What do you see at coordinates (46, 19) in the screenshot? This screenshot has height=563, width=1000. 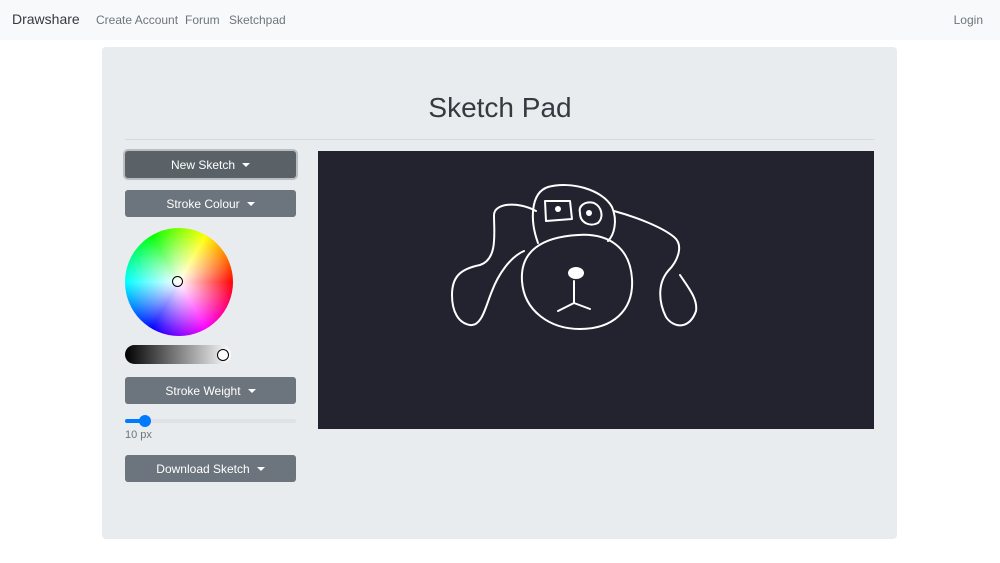 I see `brand-logo: Drawshare` at bounding box center [46, 19].